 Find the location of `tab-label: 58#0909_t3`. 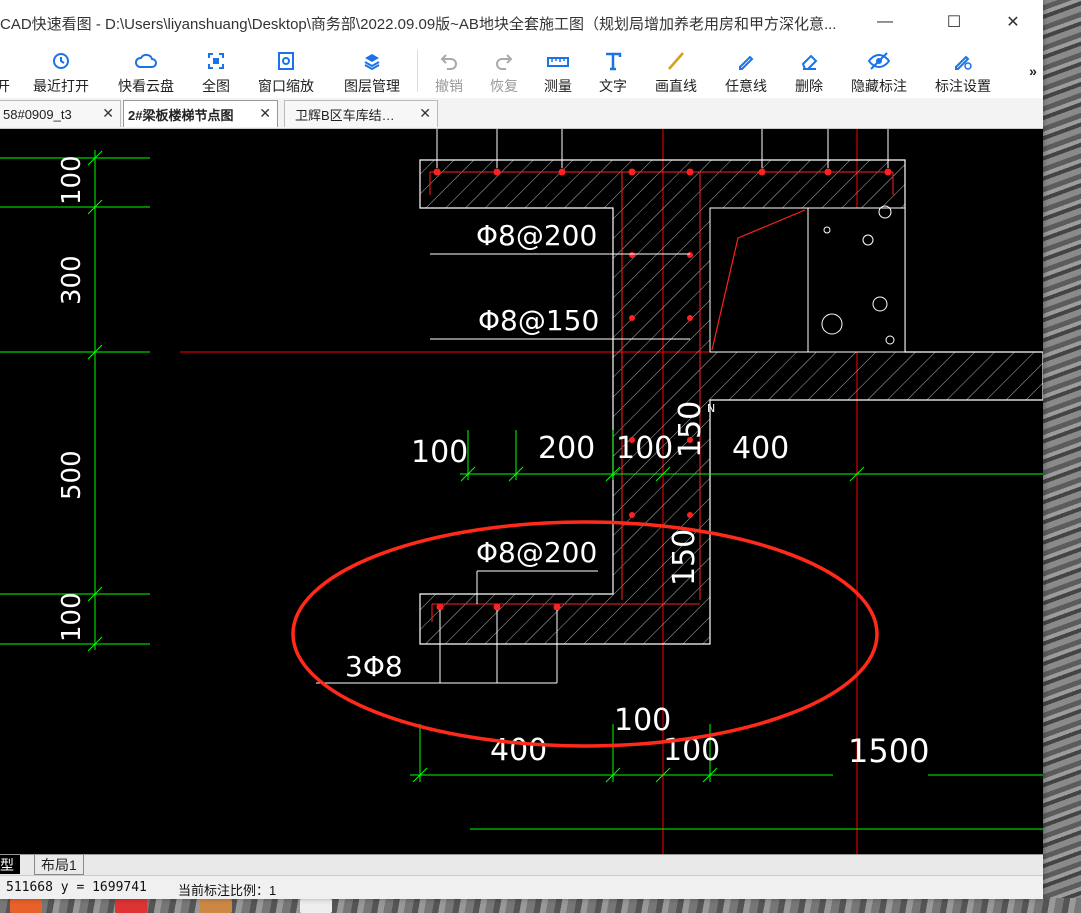

tab-label: 58#0909_t3 is located at coordinates (37, 114).